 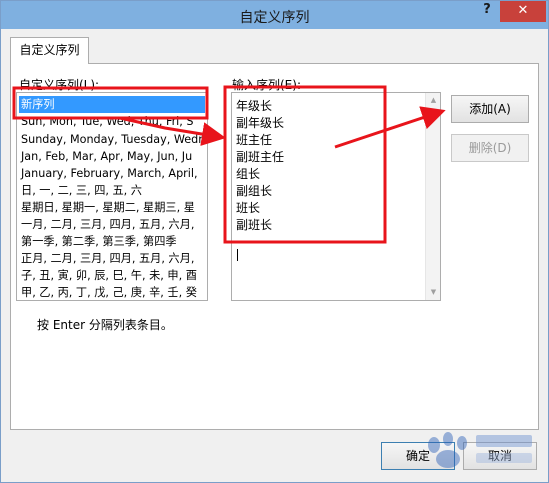 What do you see at coordinates (433, 100) in the screenshot?
I see `scroll-up-icon: ▲` at bounding box center [433, 100].